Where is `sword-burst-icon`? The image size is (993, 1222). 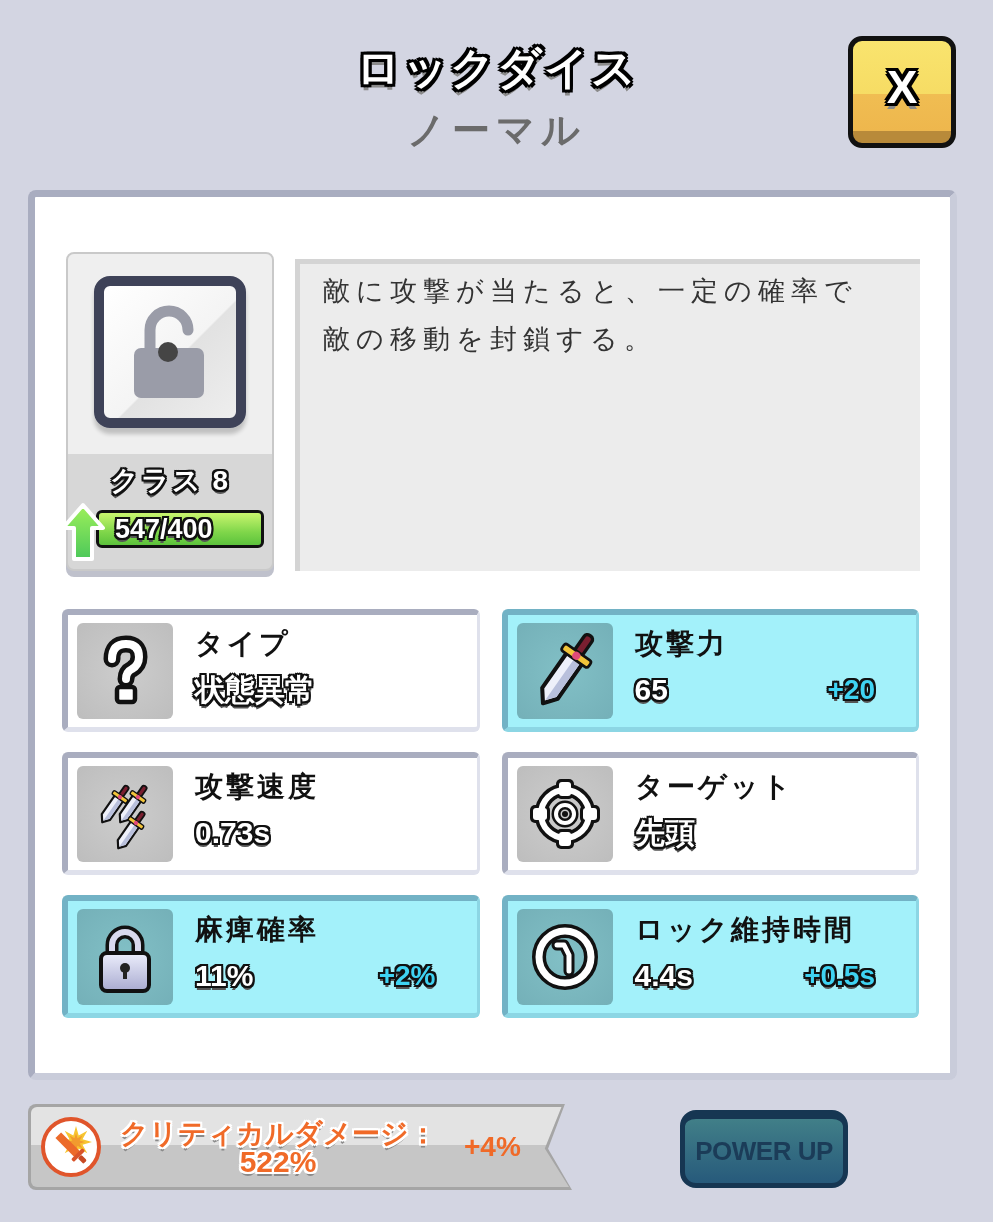 sword-burst-icon is located at coordinates (71, 1147).